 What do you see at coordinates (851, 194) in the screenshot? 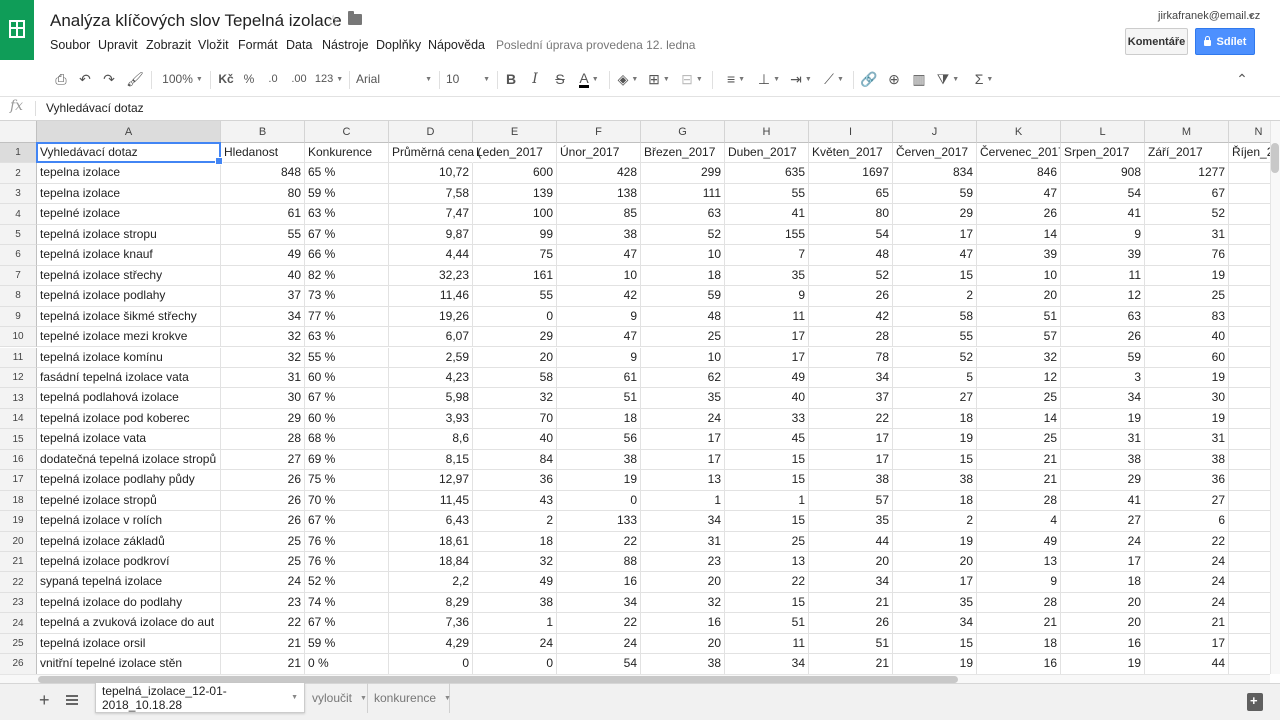
I see `table-cell: 65` at bounding box center [851, 194].